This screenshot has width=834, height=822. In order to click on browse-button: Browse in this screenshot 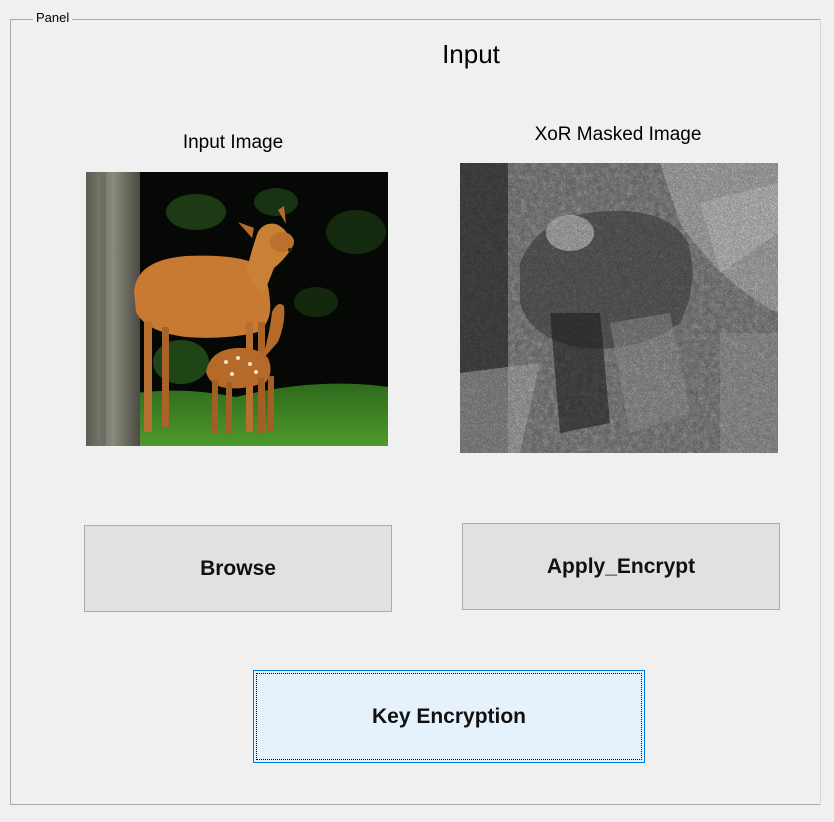, I will do `click(238, 568)`.